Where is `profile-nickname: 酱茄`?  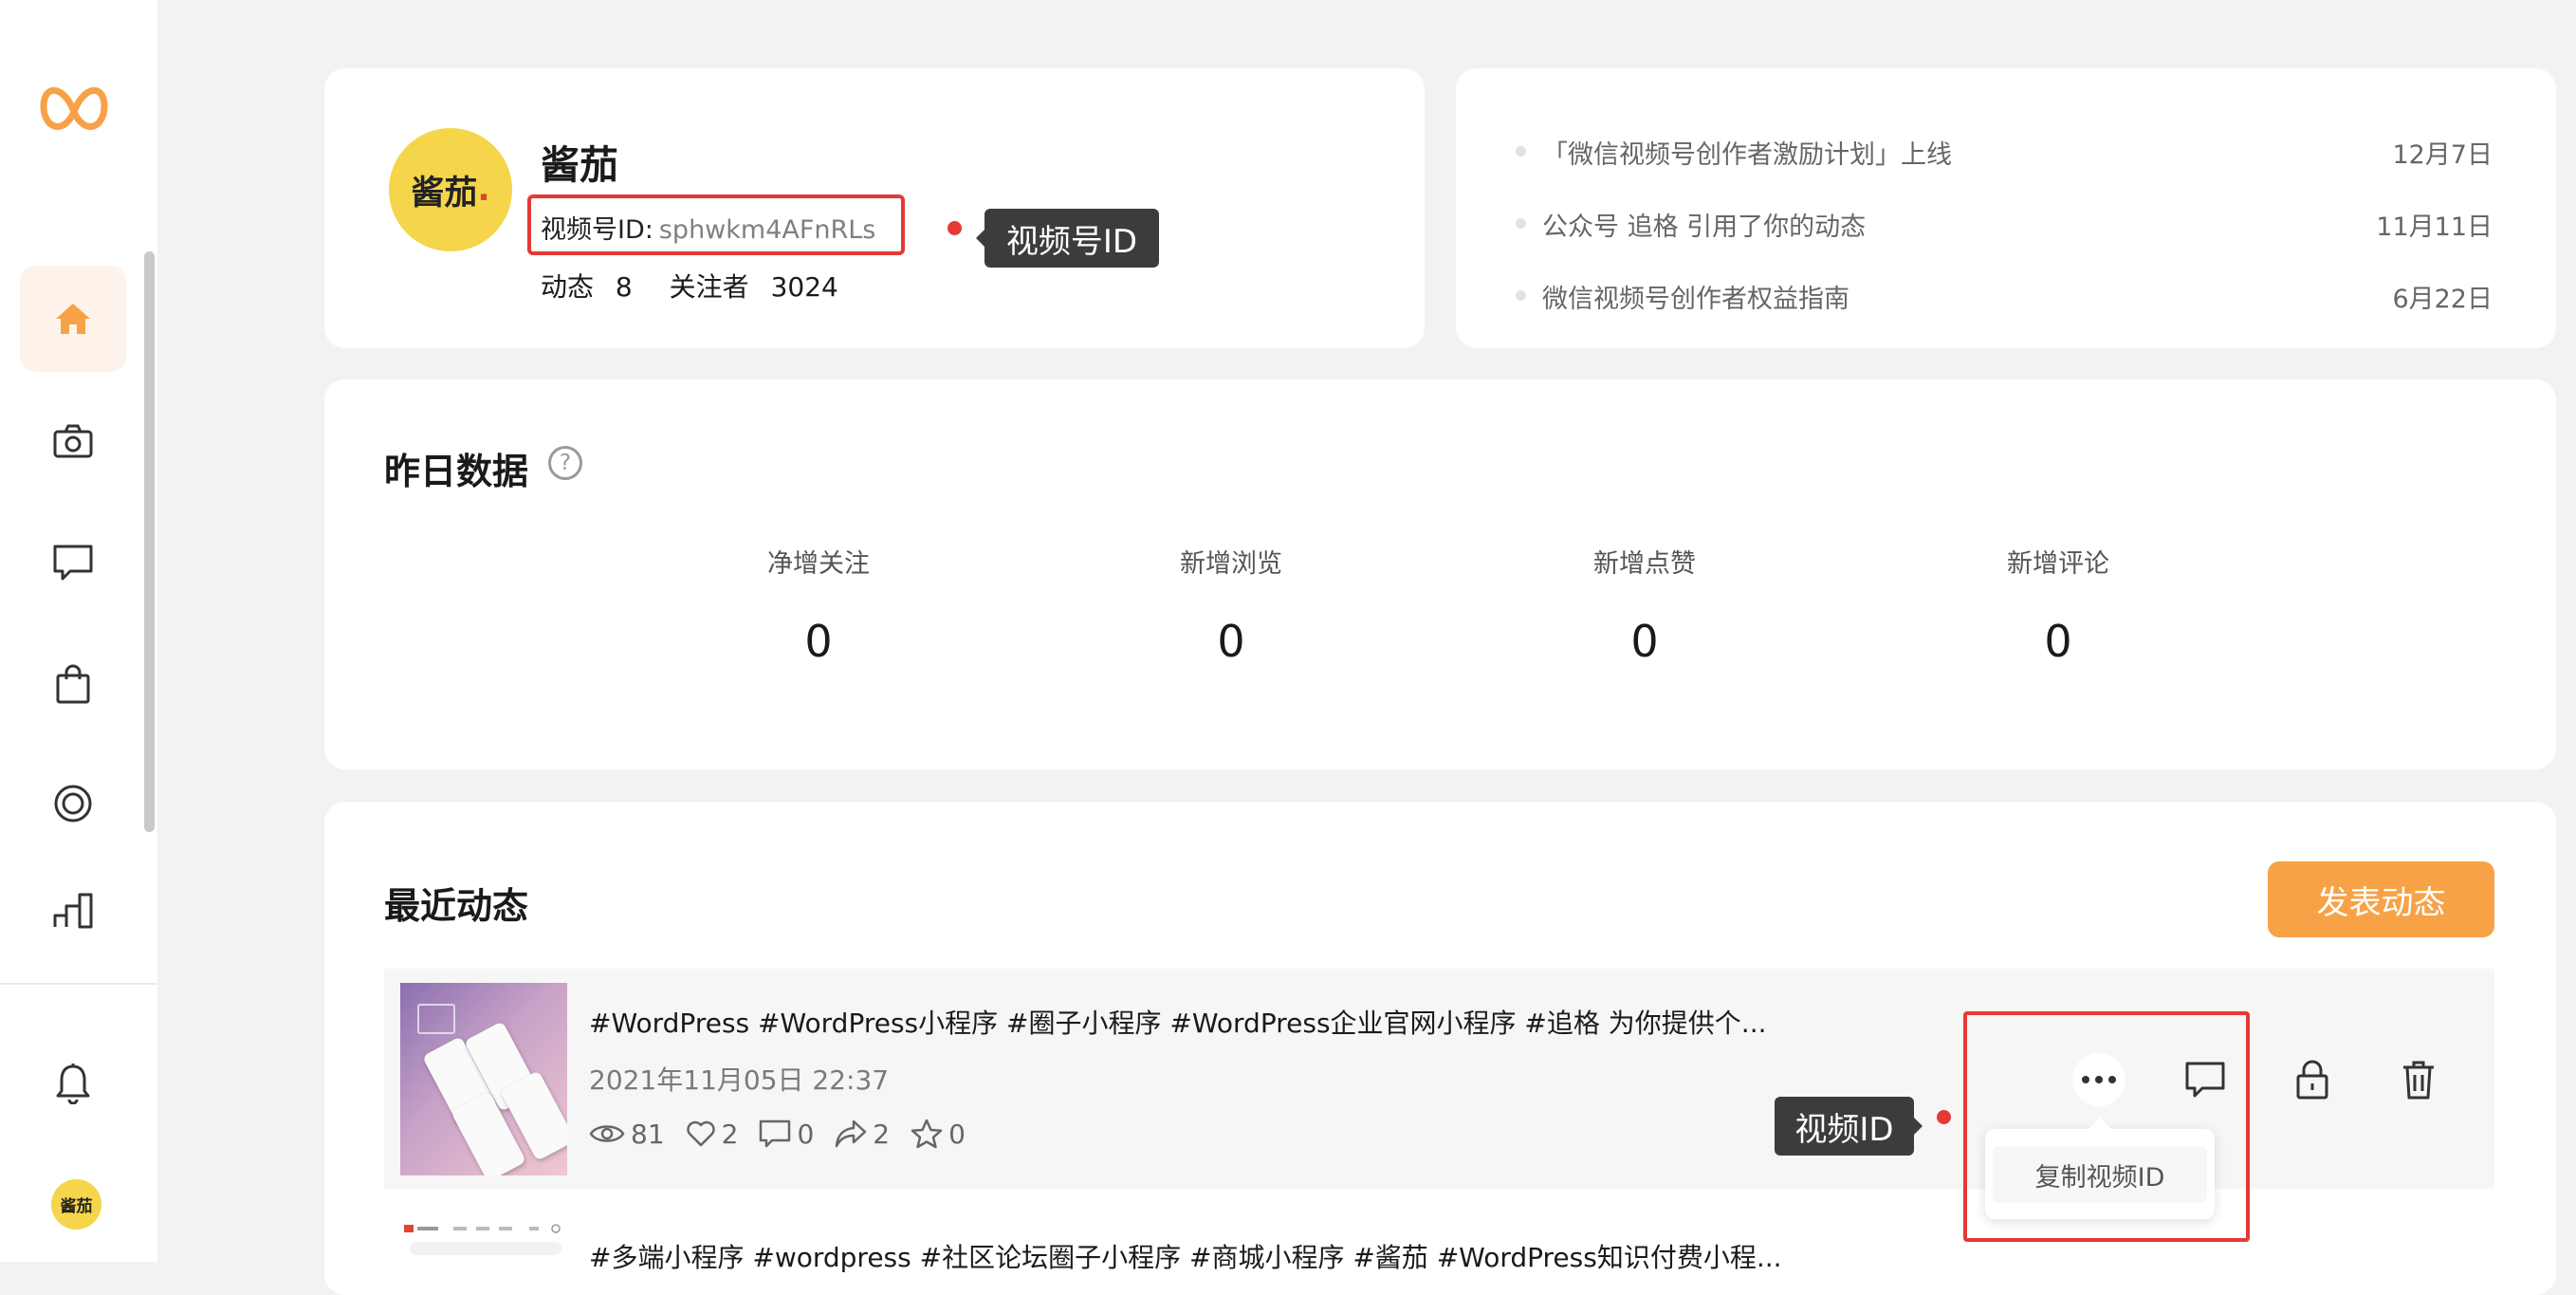 profile-nickname: 酱茄 is located at coordinates (579, 165).